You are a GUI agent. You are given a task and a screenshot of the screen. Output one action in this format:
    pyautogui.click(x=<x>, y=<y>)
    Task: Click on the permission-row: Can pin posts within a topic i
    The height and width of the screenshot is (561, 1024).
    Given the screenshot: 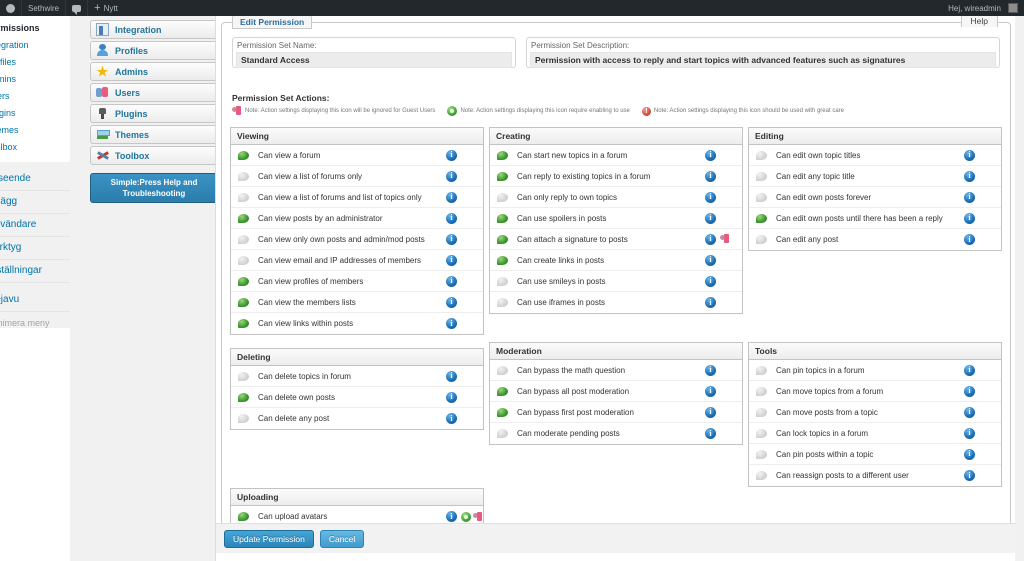 What is the action you would take?
    pyautogui.click(x=875, y=454)
    